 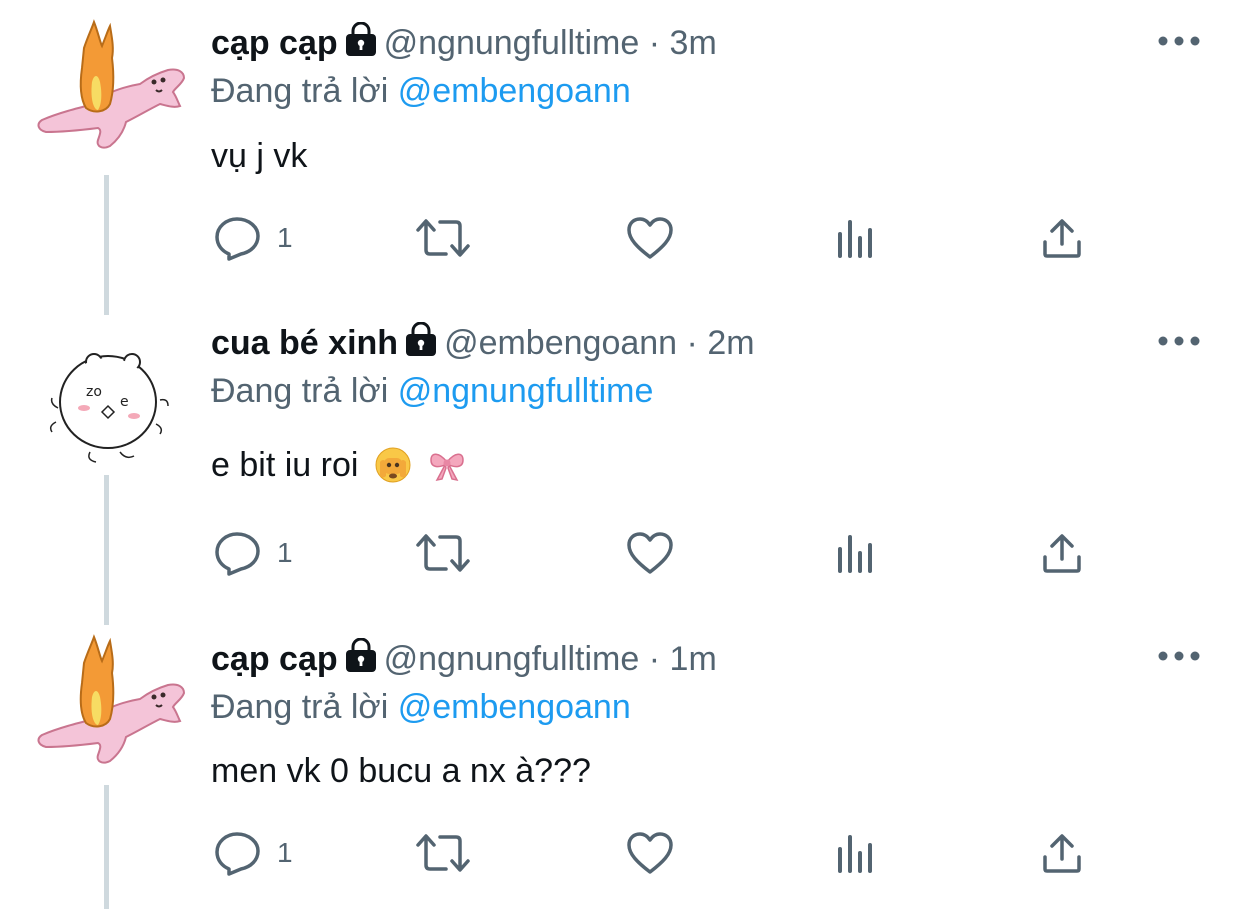 I want to click on timestamp: 2m, so click(x=730, y=343).